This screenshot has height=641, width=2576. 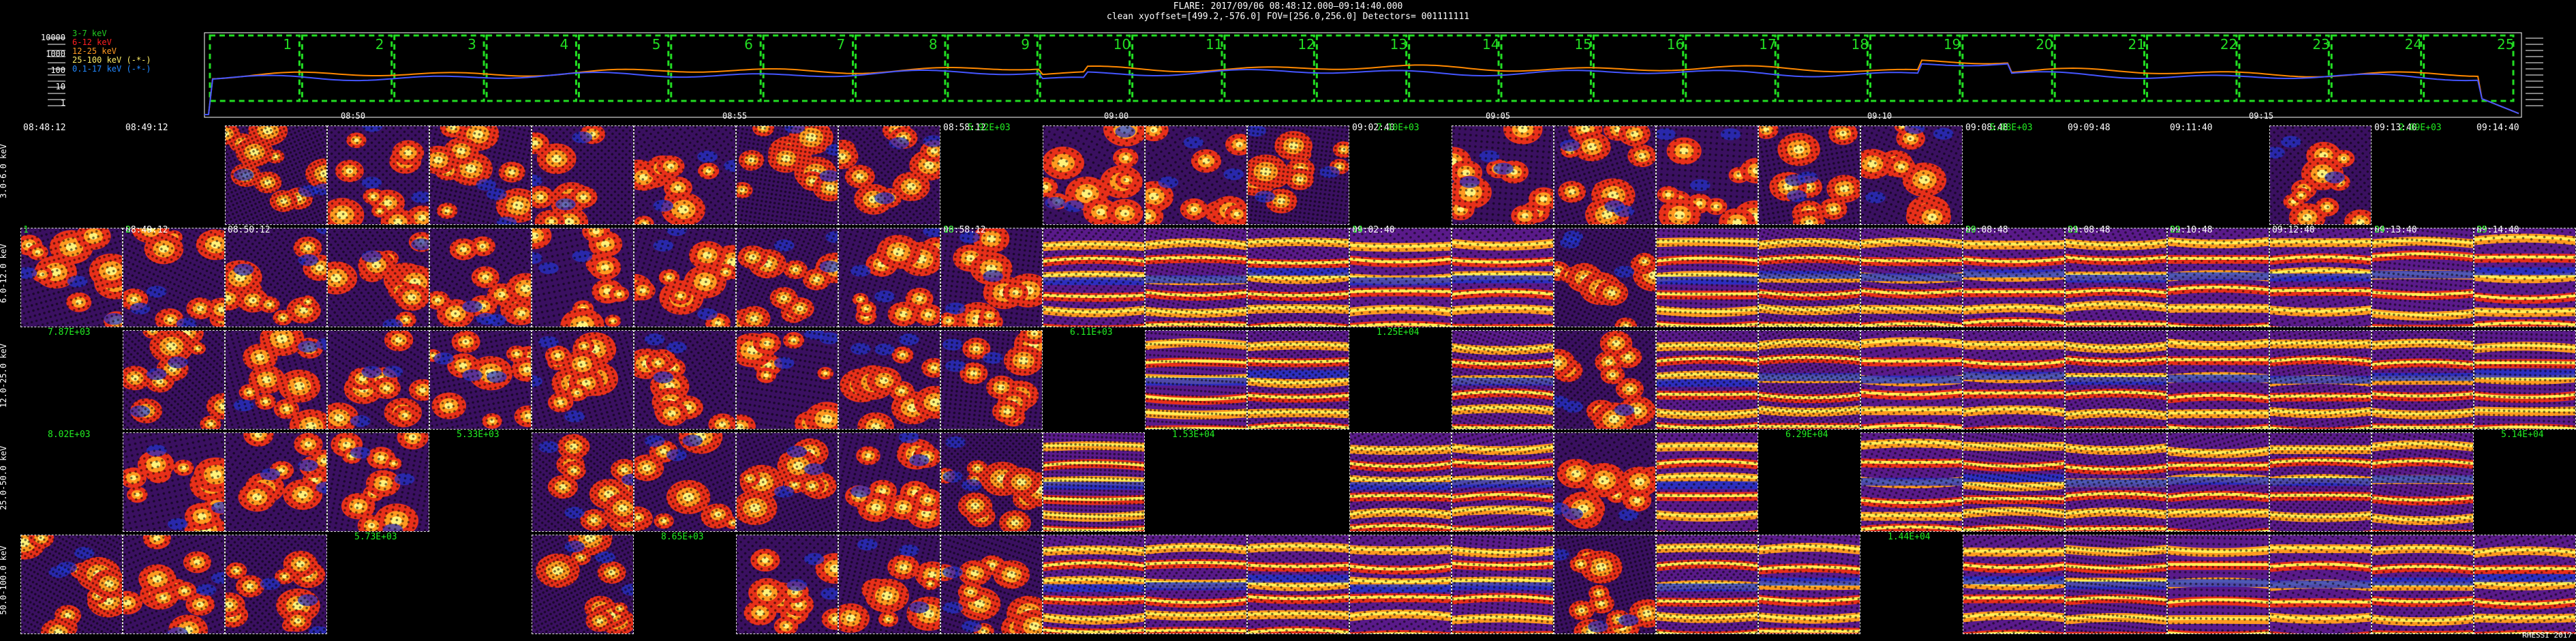 I want to click on clean-image-r2-c12, so click(x=1298, y=380).